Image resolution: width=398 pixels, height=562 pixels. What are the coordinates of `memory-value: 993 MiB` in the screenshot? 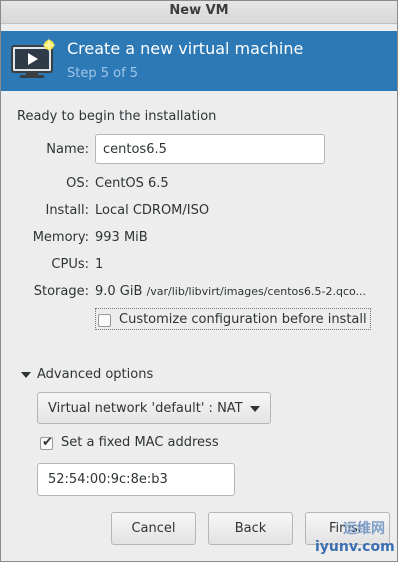 It's located at (121, 237).